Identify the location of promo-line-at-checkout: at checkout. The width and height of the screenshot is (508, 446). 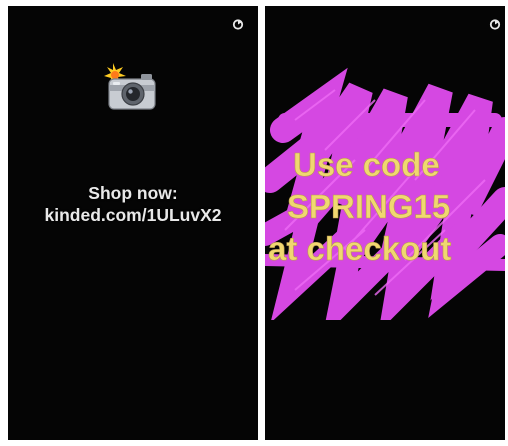
(360, 249).